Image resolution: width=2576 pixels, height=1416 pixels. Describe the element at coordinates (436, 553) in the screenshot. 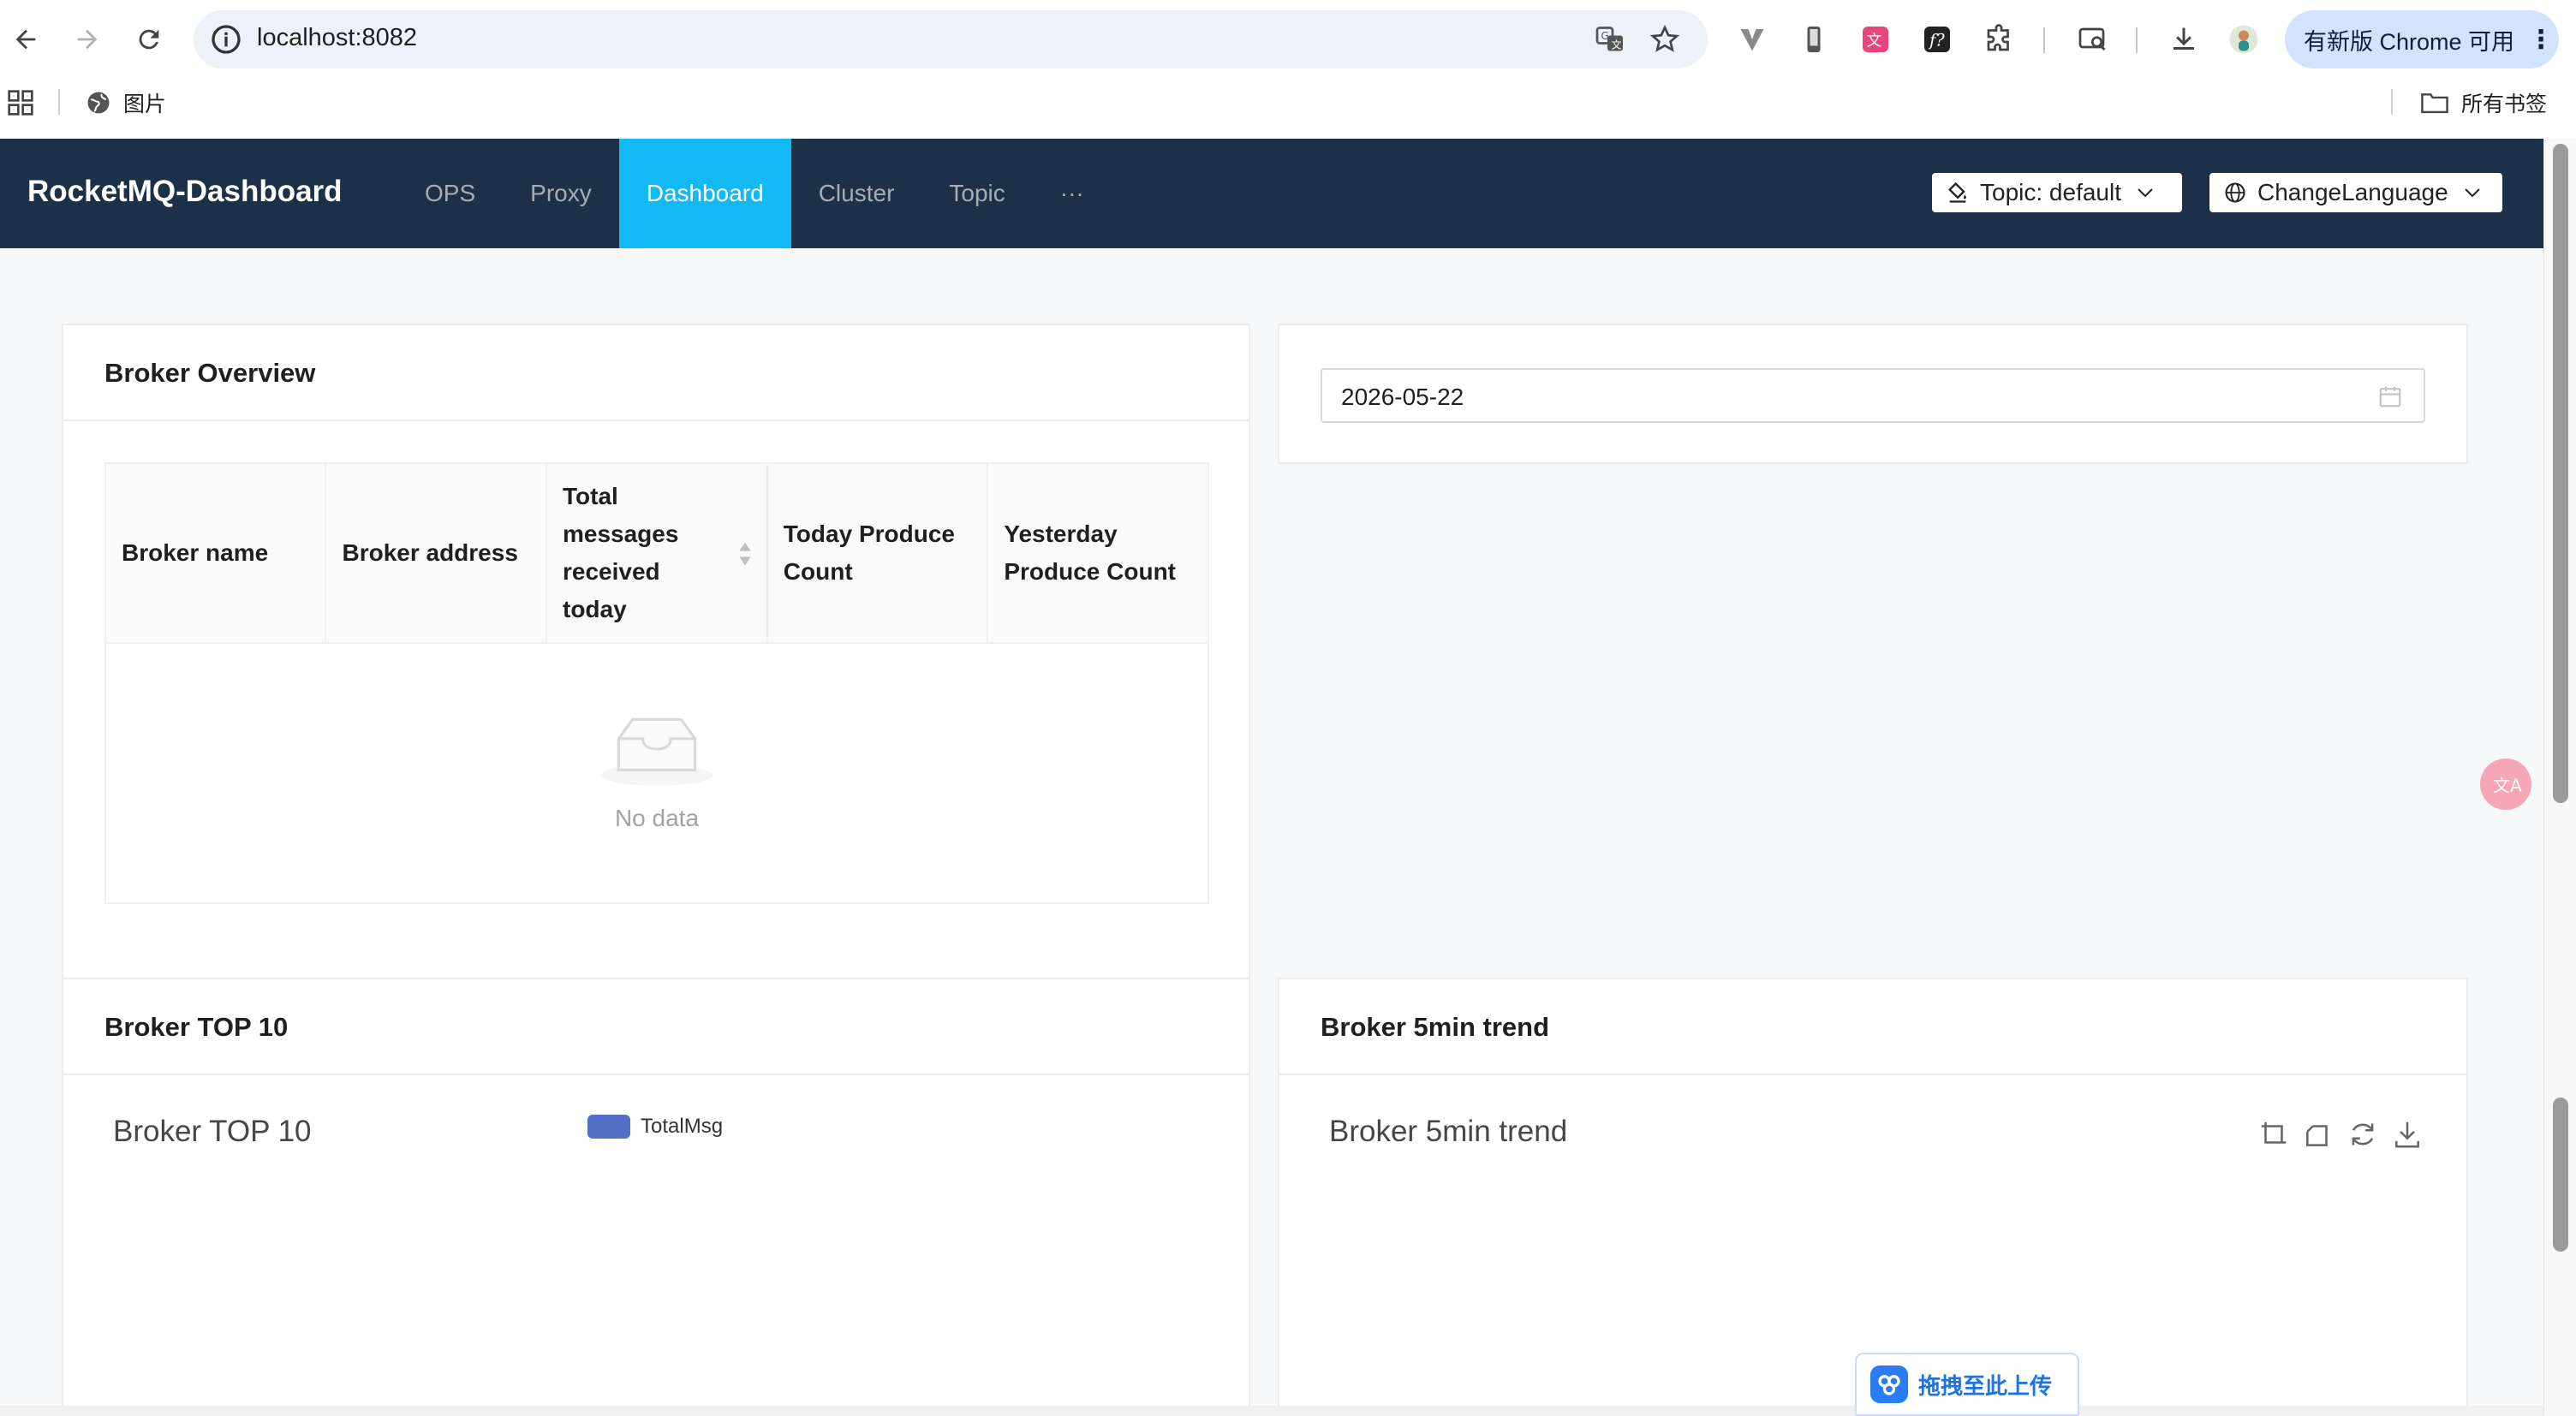

I see `column-broker-address: Broker address` at that location.